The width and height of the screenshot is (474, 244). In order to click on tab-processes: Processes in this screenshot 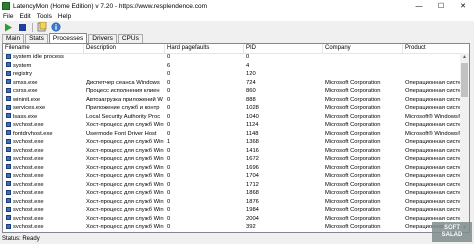, I will do `click(68, 38)`.